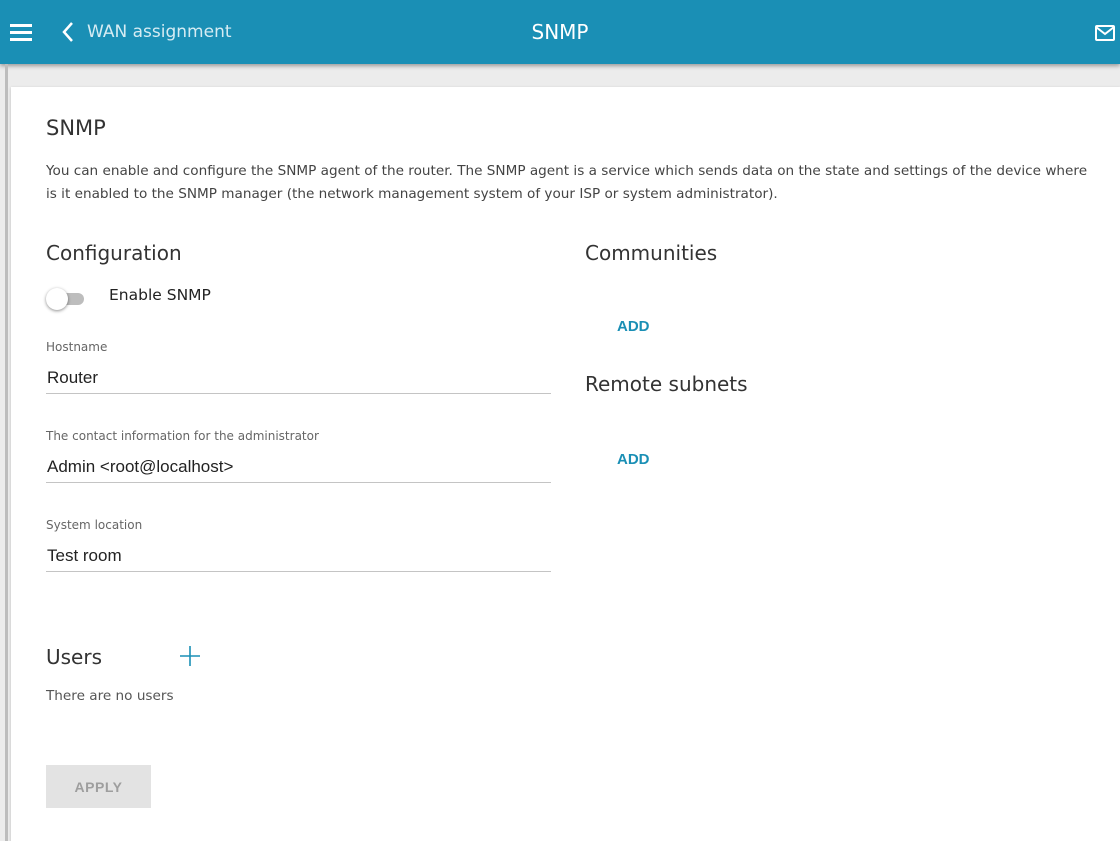 Image resolution: width=1120 pixels, height=841 pixels. Describe the element at coordinates (666, 384) in the screenshot. I see `remote-subnets-heading: Remote subnets` at that location.